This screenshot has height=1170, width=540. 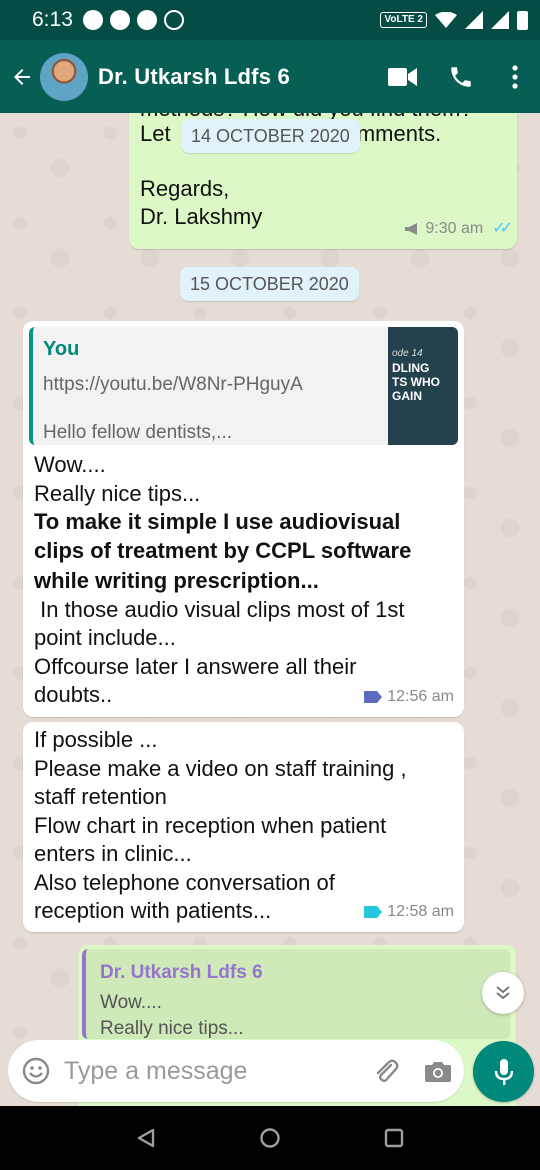 I want to click on attach-icon, so click(x=387, y=1070).